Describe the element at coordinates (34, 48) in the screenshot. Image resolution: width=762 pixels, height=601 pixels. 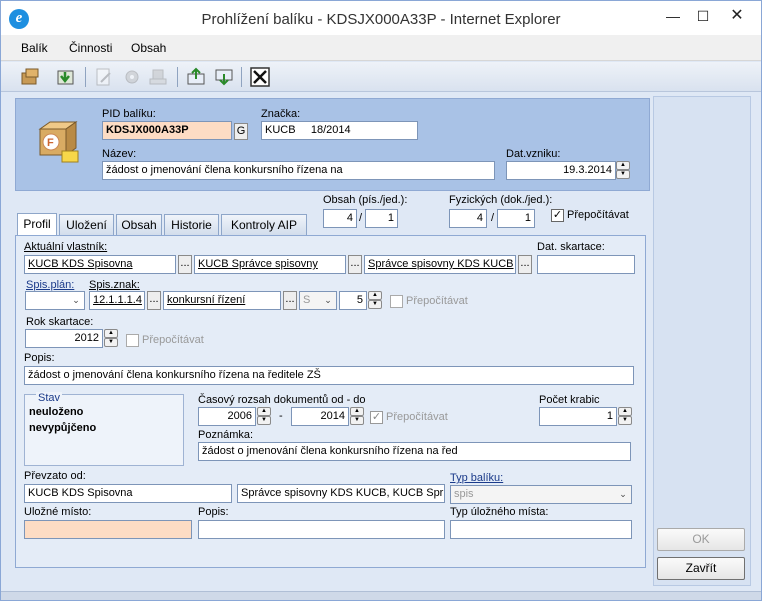
I see `menu-balik: Balík` at that location.